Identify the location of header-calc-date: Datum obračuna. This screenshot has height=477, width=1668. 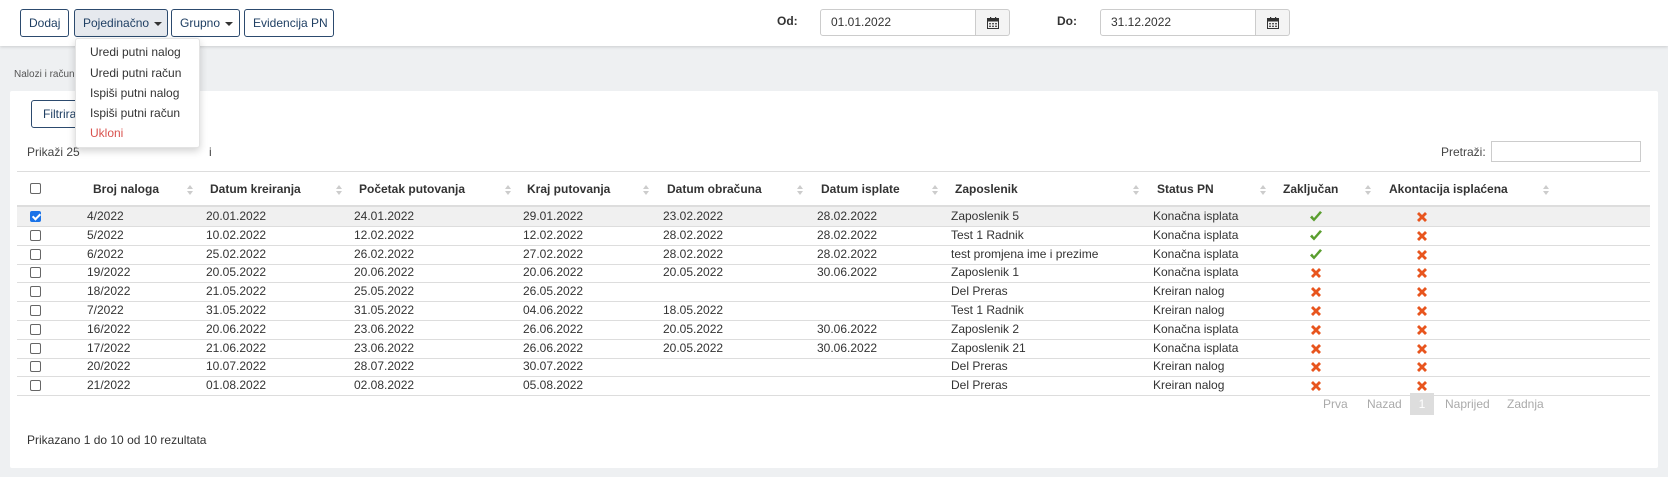
(714, 189).